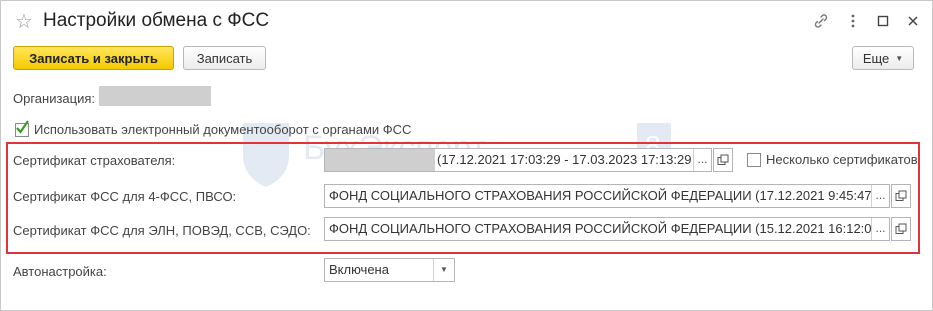 This screenshot has height=311, width=933. I want to click on edo-checkbox, so click(22, 128).